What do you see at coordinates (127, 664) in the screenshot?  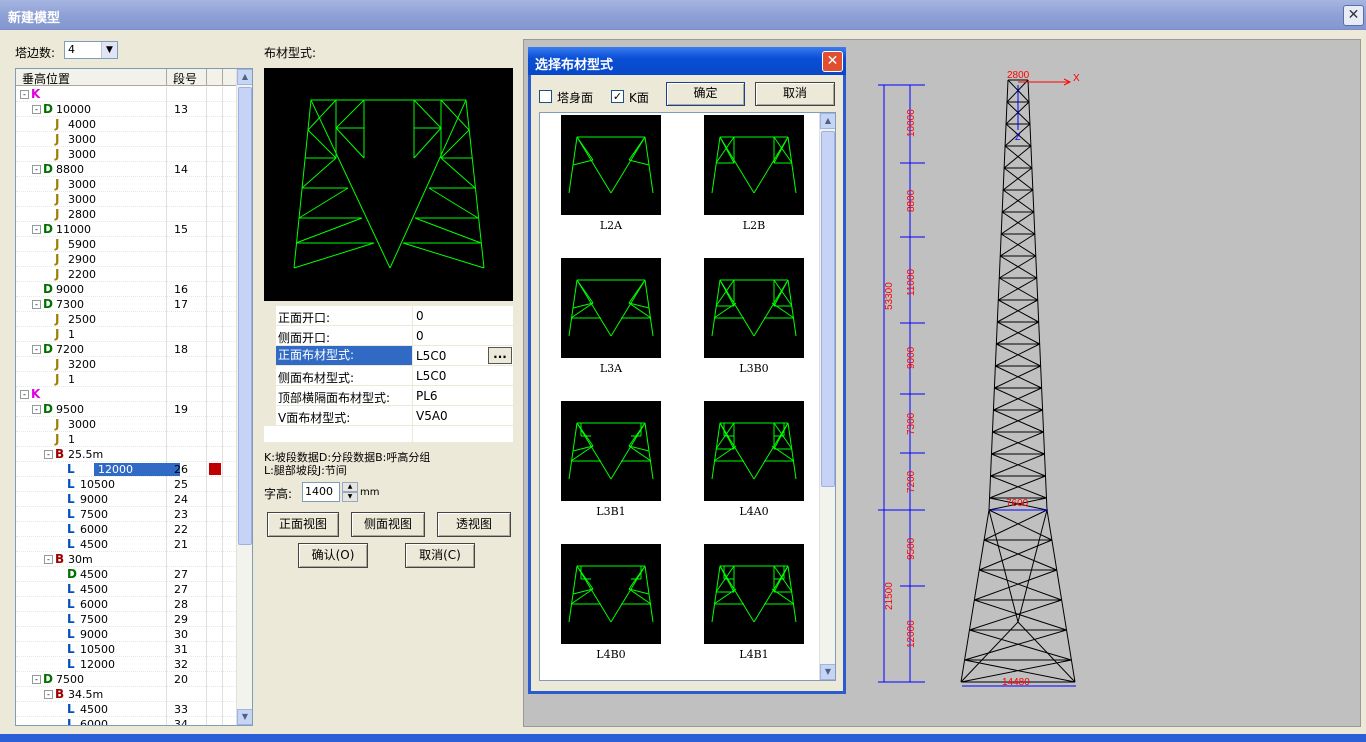 I see `tree-row: L 12000 32` at bounding box center [127, 664].